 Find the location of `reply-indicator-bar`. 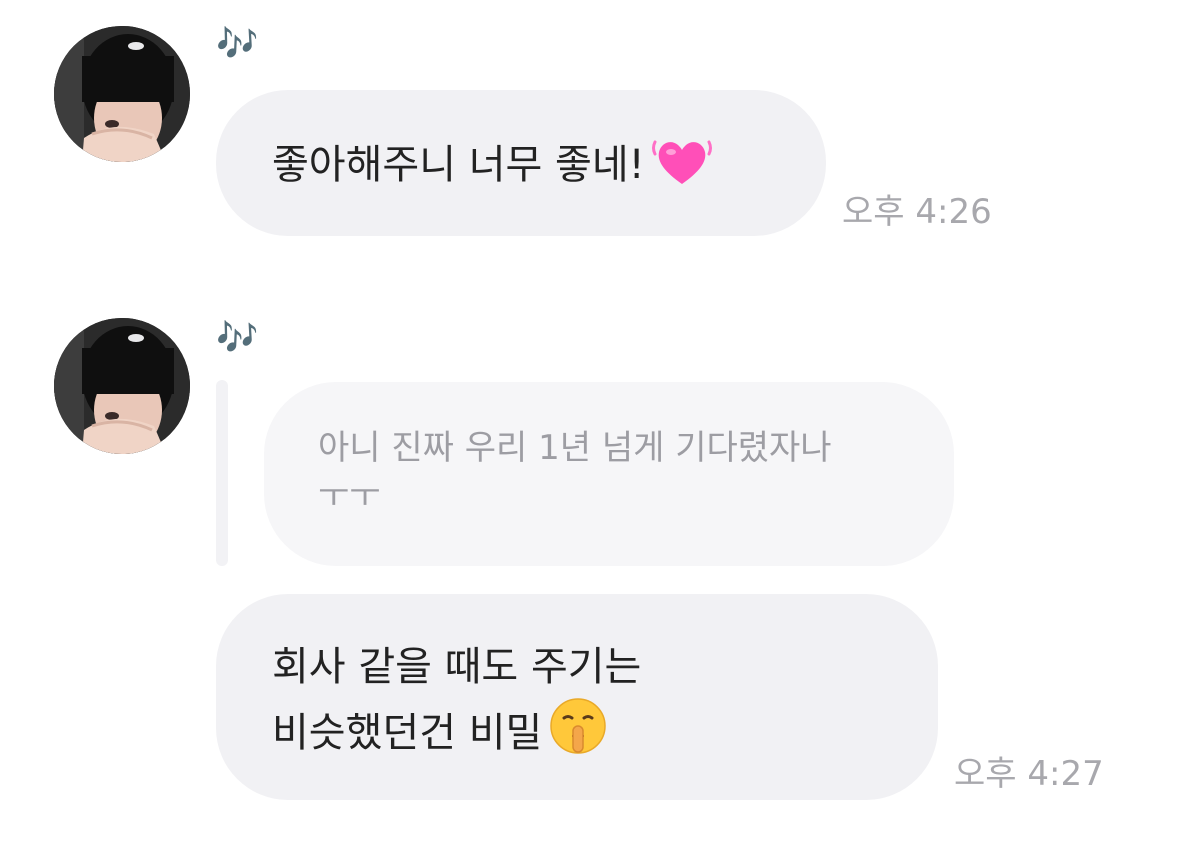

reply-indicator-bar is located at coordinates (222, 473).